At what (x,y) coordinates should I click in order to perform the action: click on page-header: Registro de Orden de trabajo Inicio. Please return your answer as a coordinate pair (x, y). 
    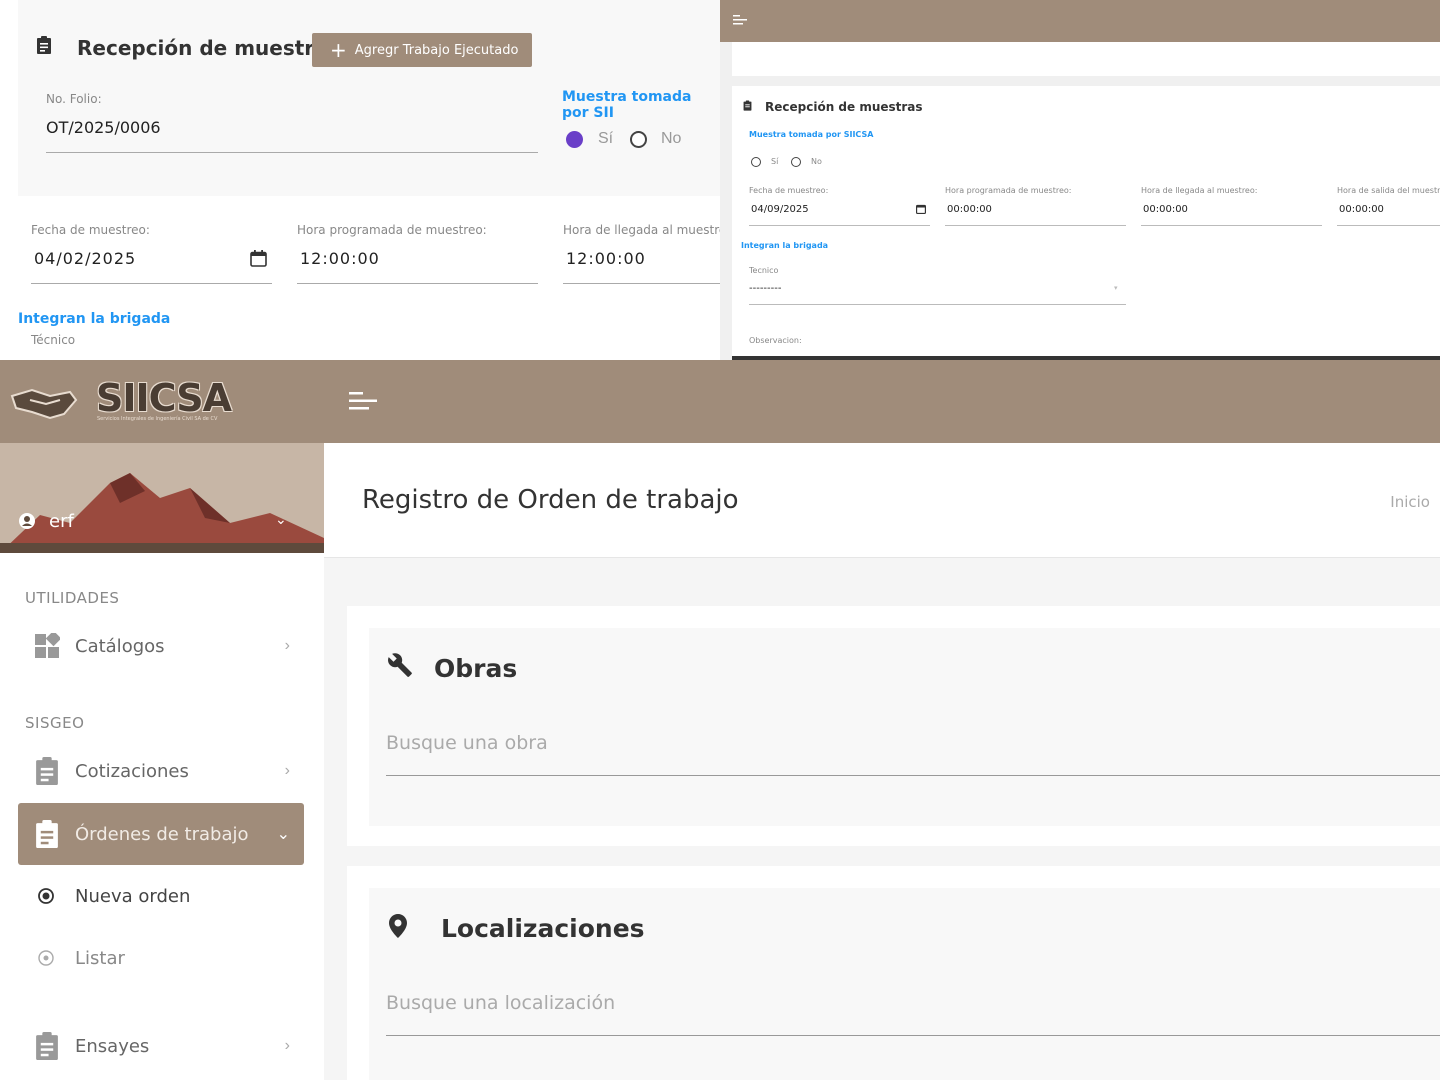
    Looking at the image, I should click on (882, 500).